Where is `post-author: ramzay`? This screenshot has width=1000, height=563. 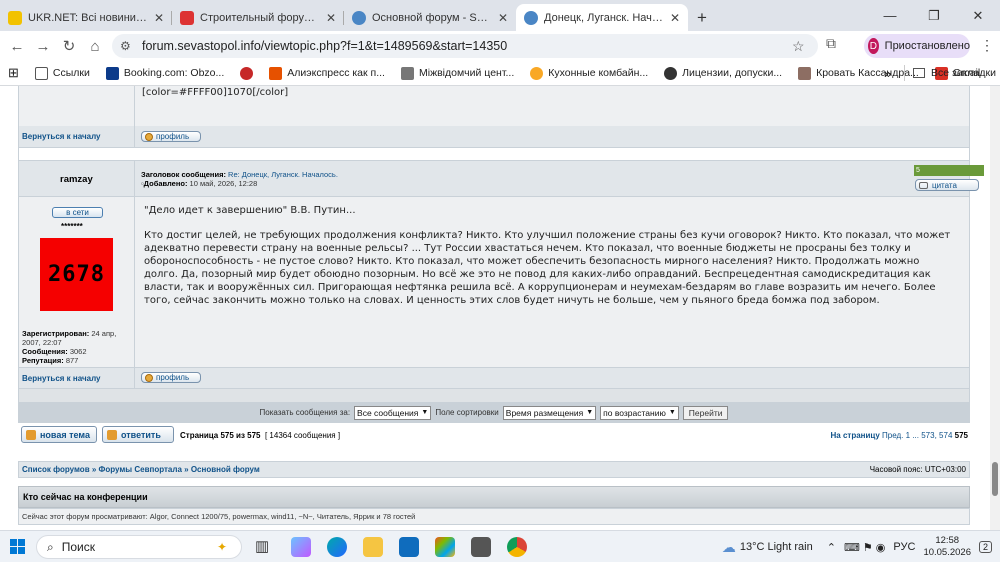
post-author: ramzay is located at coordinates (76, 179).